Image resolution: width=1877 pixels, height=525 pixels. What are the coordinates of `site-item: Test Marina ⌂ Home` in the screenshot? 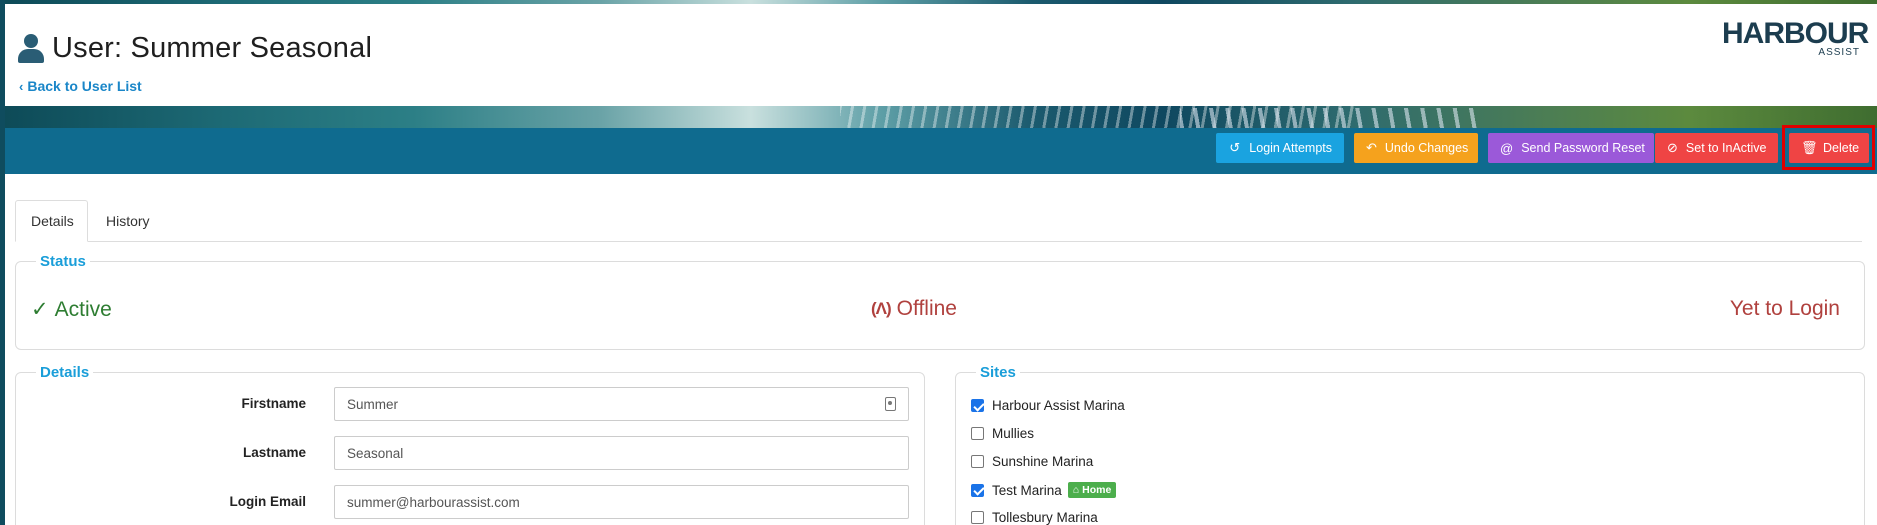 It's located at (1044, 490).